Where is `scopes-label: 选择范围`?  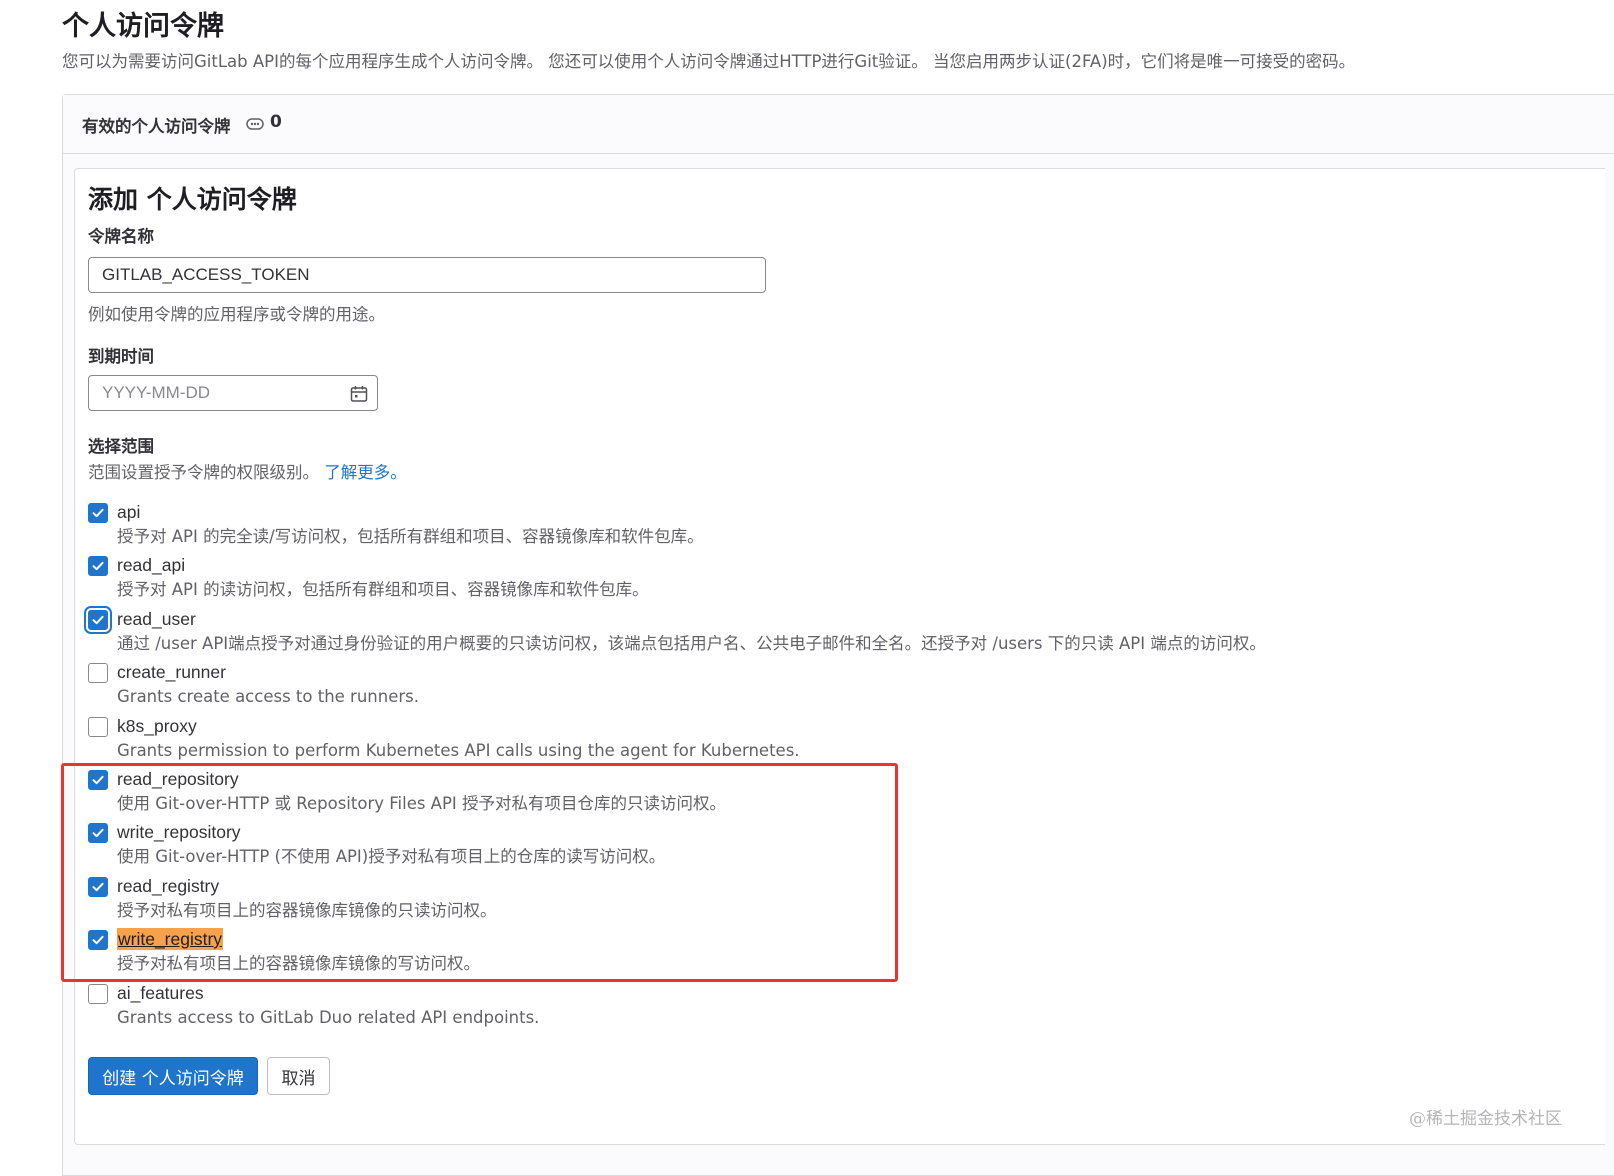 scopes-label: 选择范围 is located at coordinates (121, 446).